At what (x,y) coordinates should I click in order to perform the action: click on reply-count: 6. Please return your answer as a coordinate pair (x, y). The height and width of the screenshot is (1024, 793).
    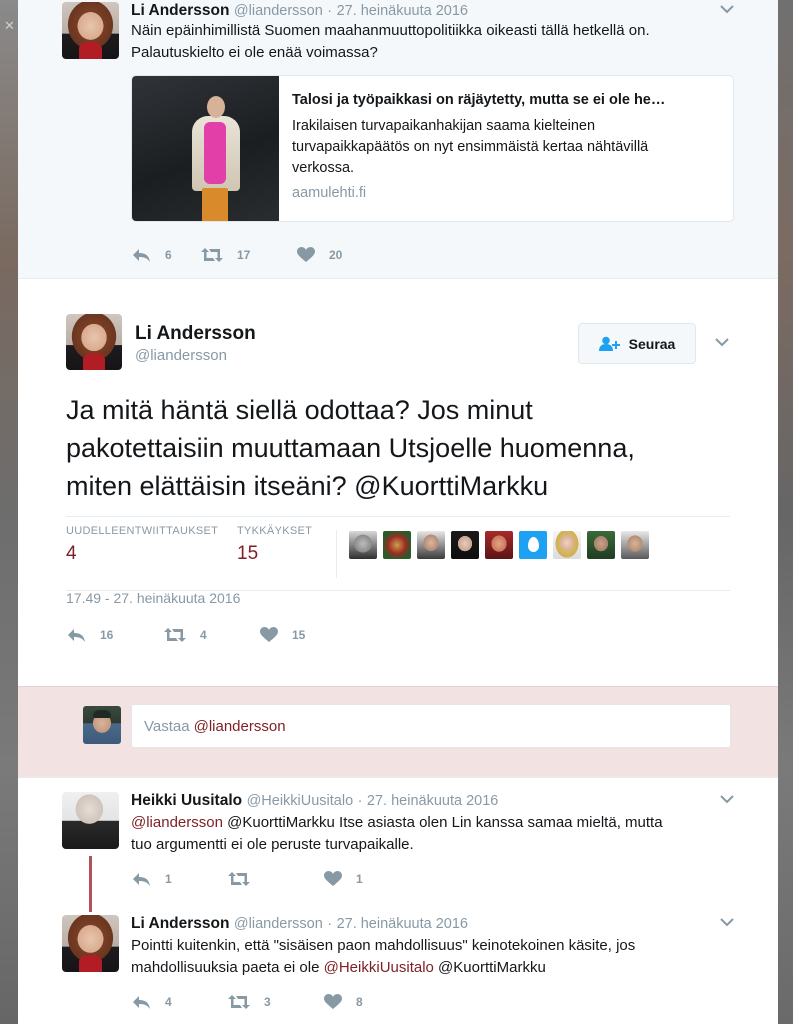
    Looking at the image, I should click on (168, 255).